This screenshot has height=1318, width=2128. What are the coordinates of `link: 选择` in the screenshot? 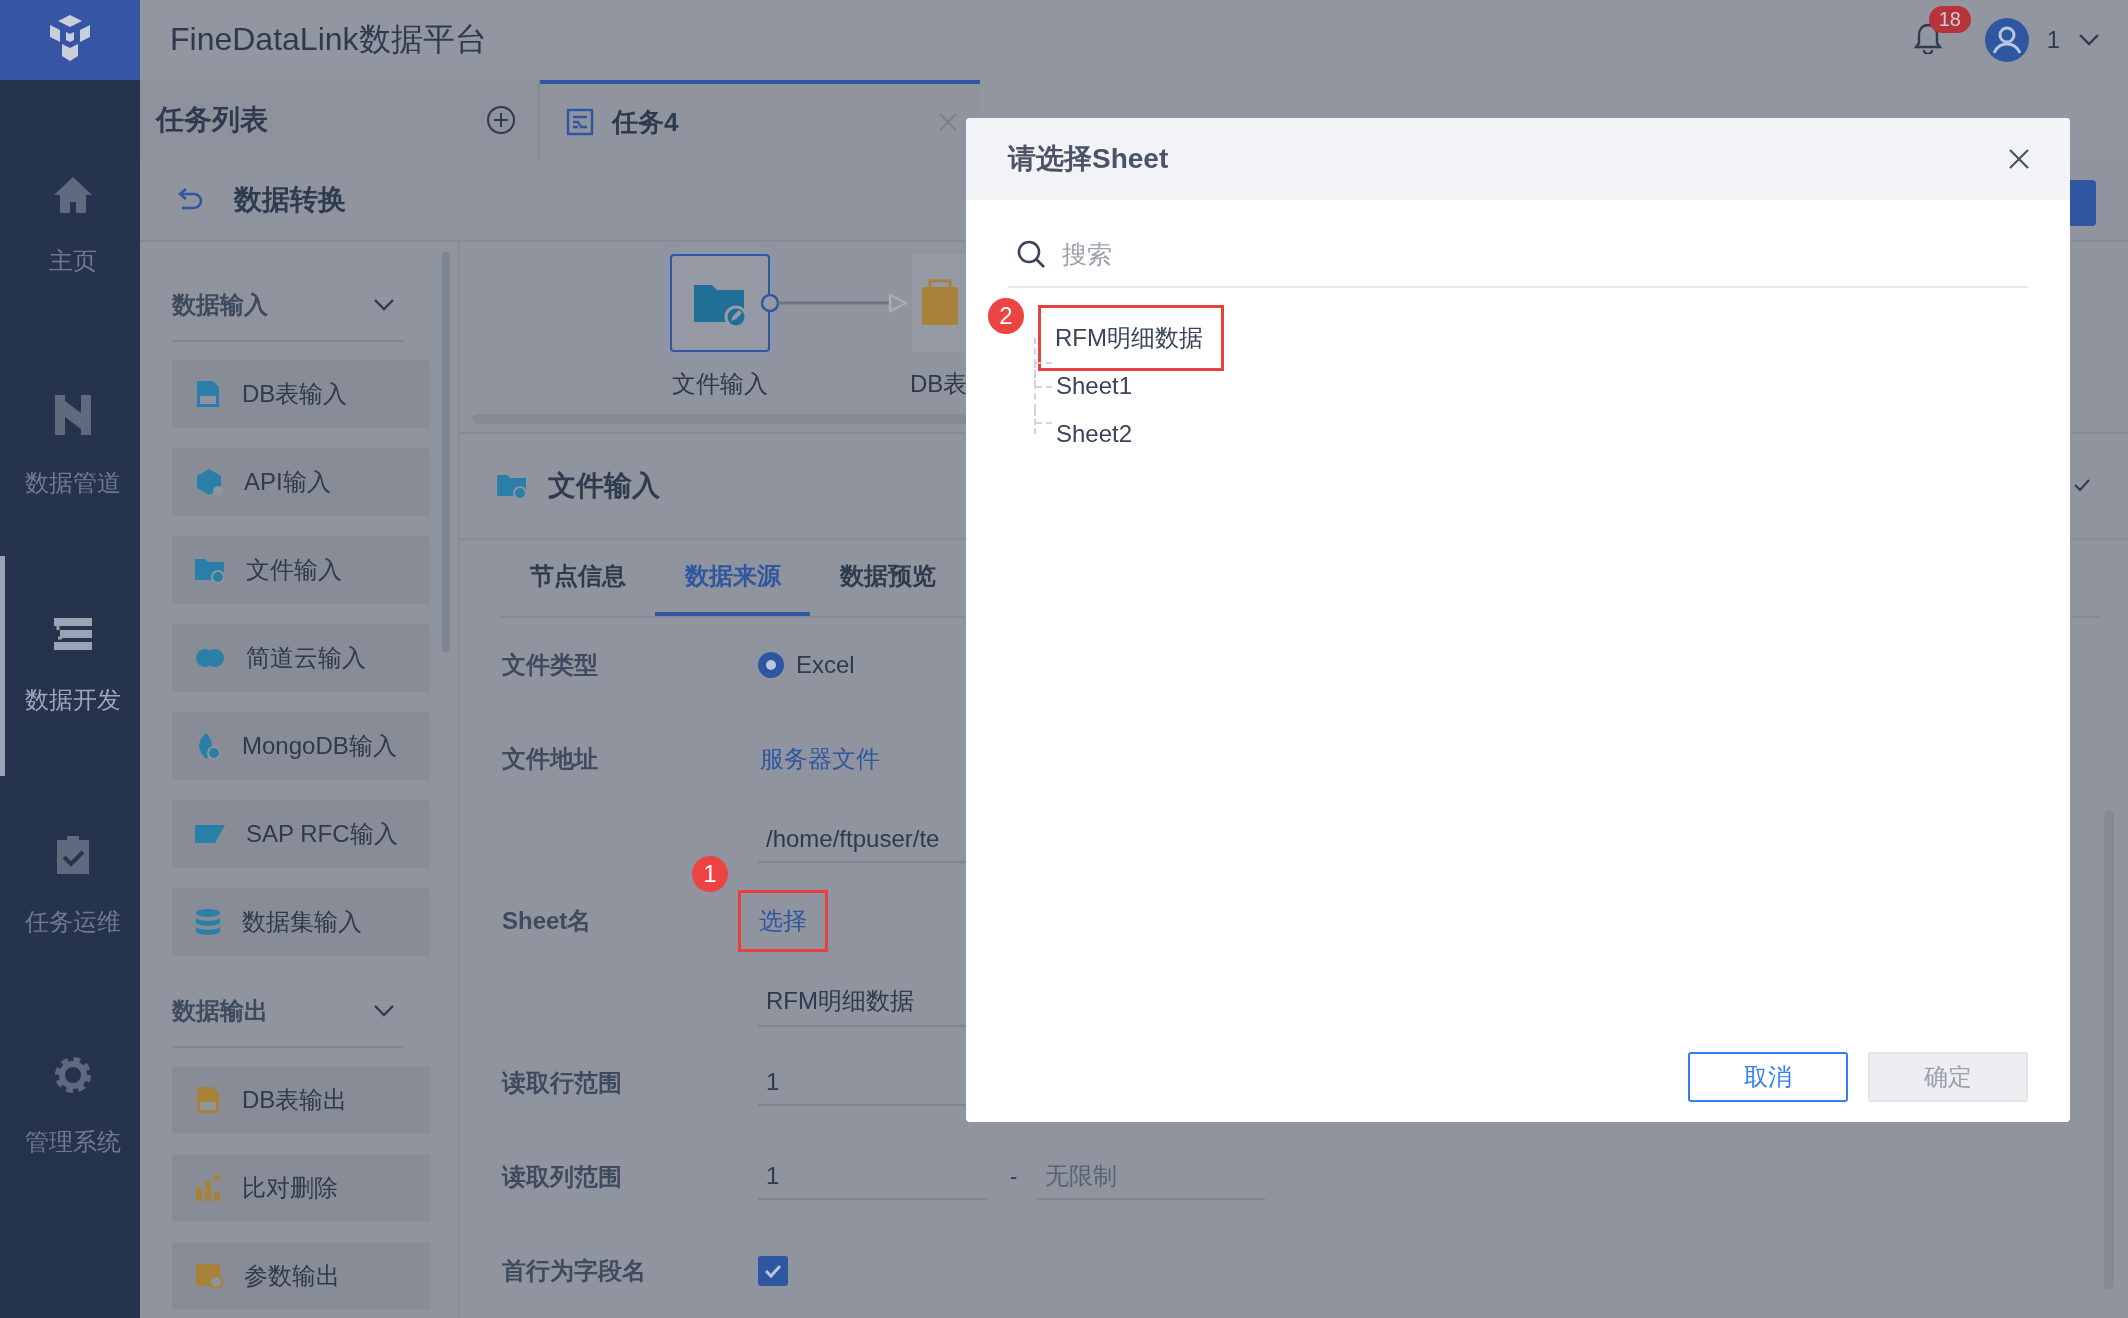 It's located at (783, 921).